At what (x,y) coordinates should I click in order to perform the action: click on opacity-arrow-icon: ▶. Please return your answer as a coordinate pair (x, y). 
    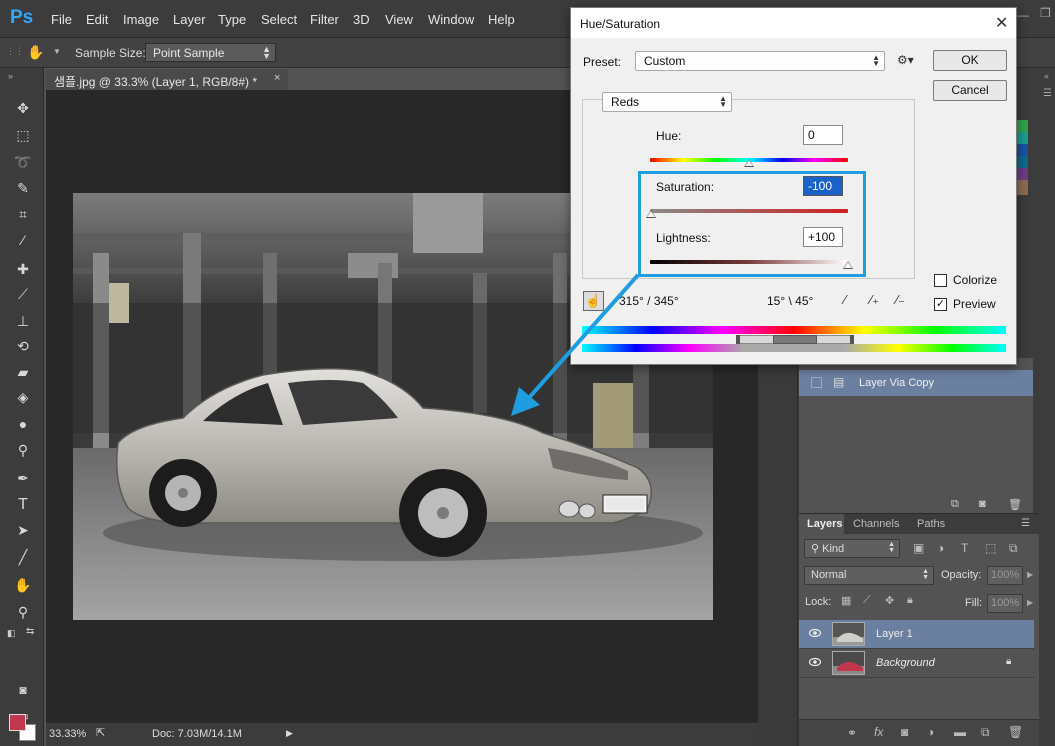
    Looking at the image, I should click on (1030, 574).